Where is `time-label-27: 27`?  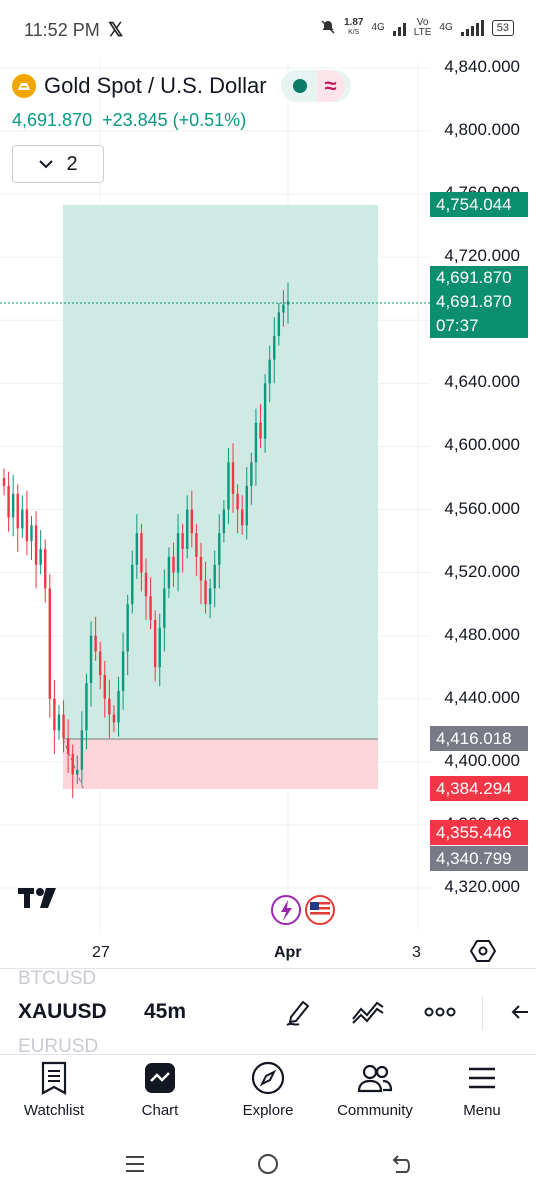 time-label-27: 27 is located at coordinates (101, 952).